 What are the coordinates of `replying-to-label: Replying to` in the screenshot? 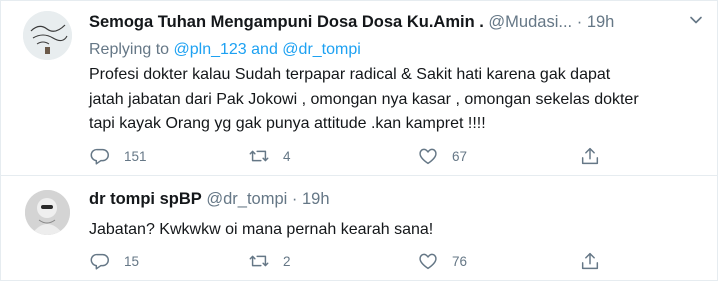 It's located at (129, 49).